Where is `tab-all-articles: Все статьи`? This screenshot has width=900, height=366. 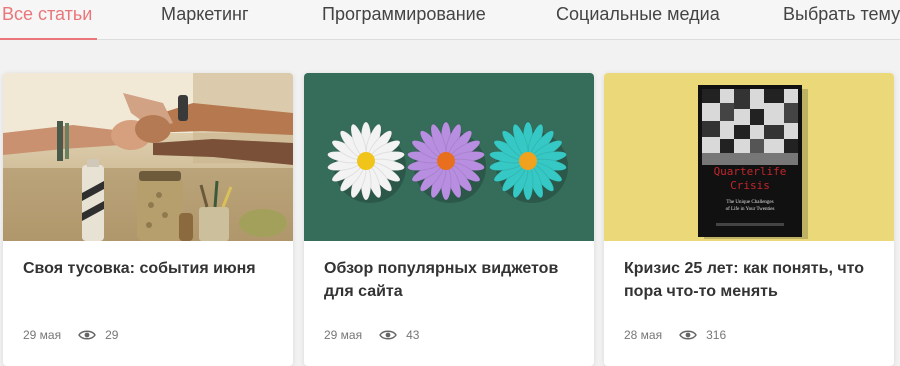 tab-all-articles: Все статьи is located at coordinates (47, 14).